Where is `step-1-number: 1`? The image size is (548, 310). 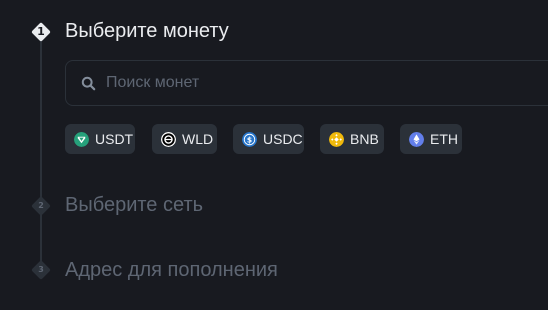 step-1-number: 1 is located at coordinates (41, 31).